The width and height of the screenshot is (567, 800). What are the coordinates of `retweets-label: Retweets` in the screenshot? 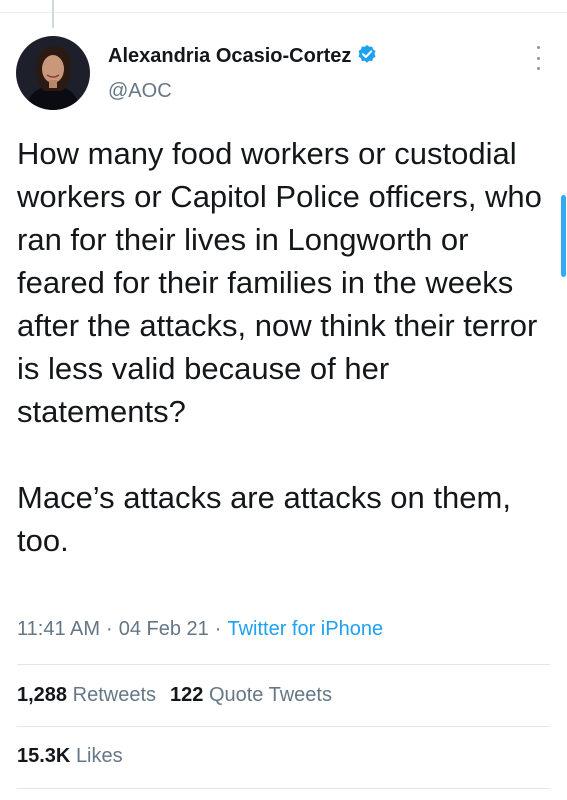 It's located at (114, 695).